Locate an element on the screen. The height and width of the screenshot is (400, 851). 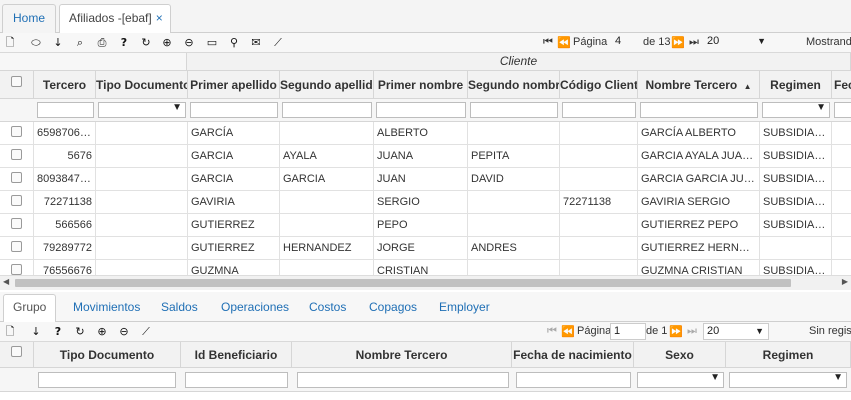
cell-segundo-apellido: GARCIA is located at coordinates (327, 179).